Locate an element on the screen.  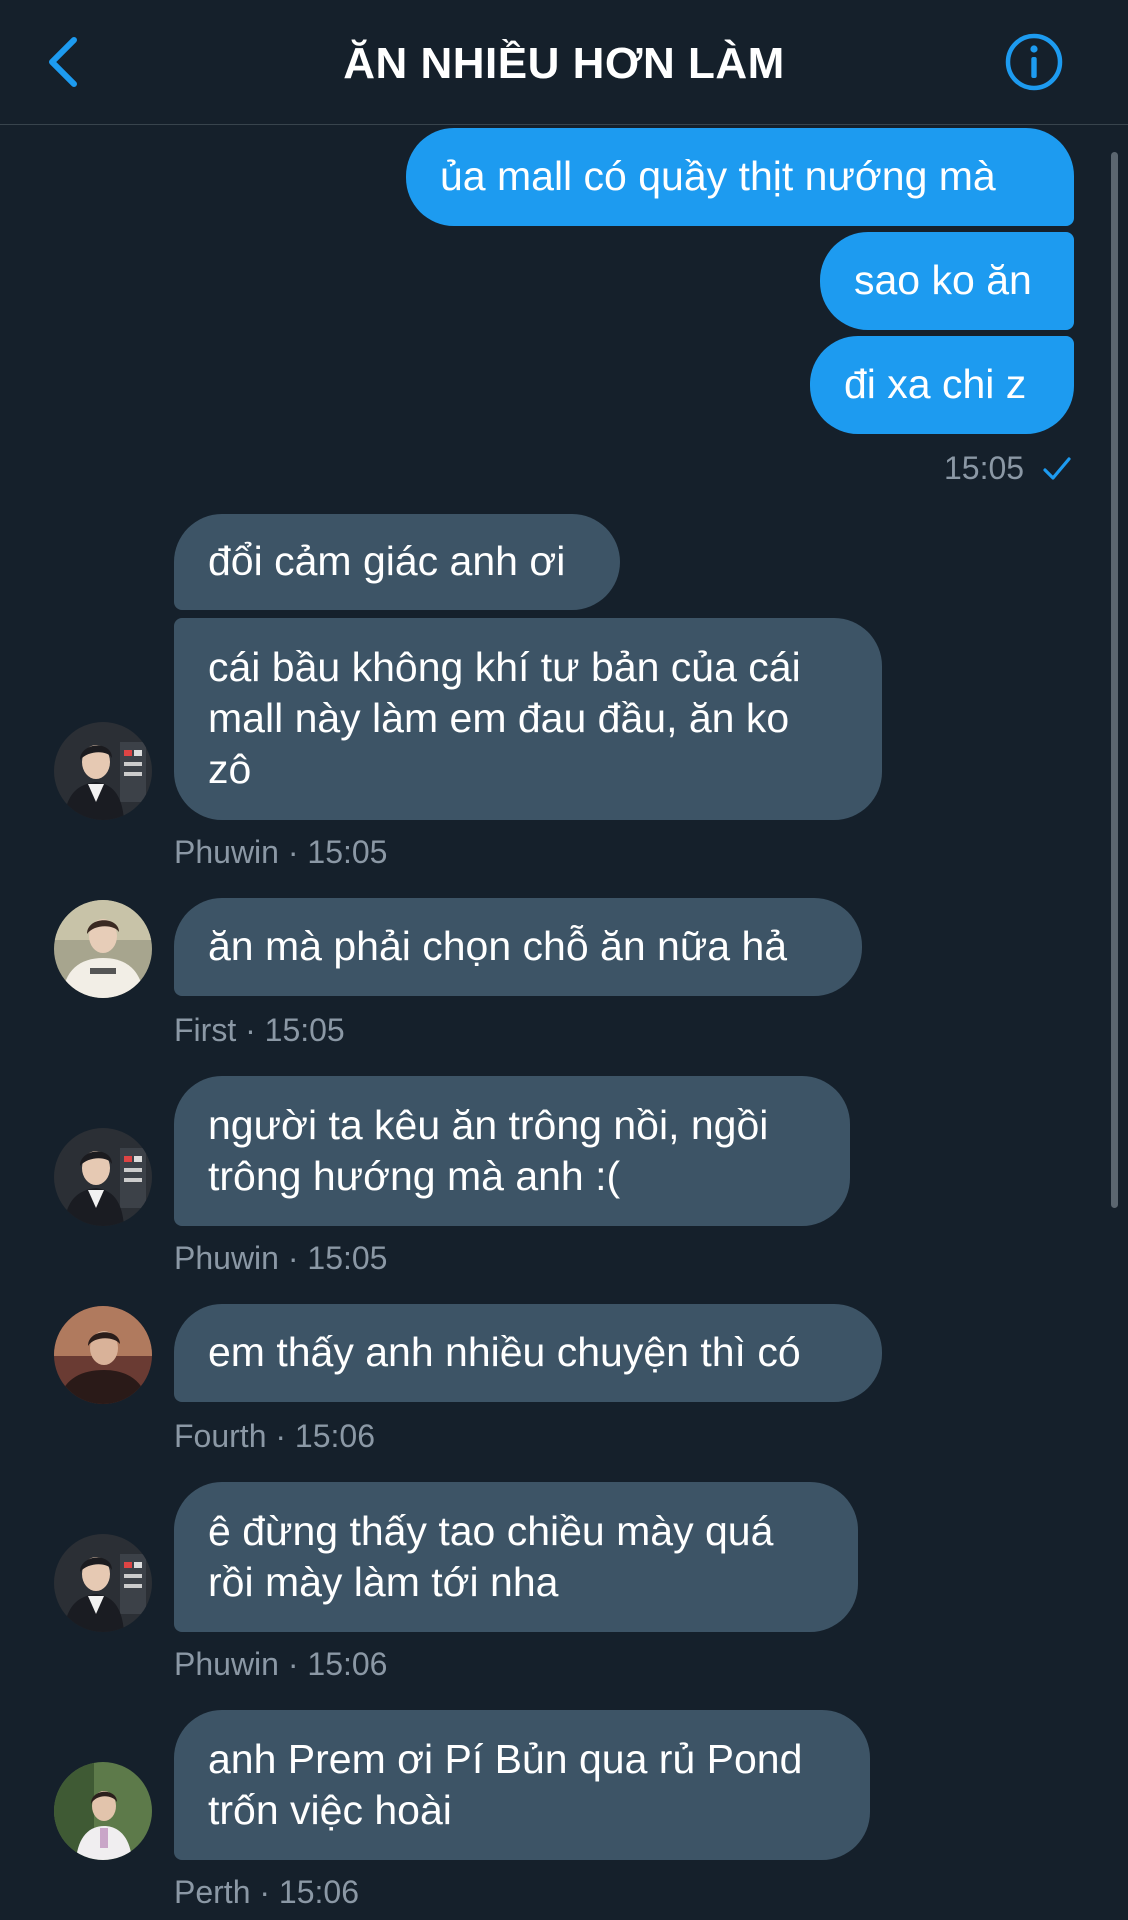
back-button is located at coordinates (65, 62).